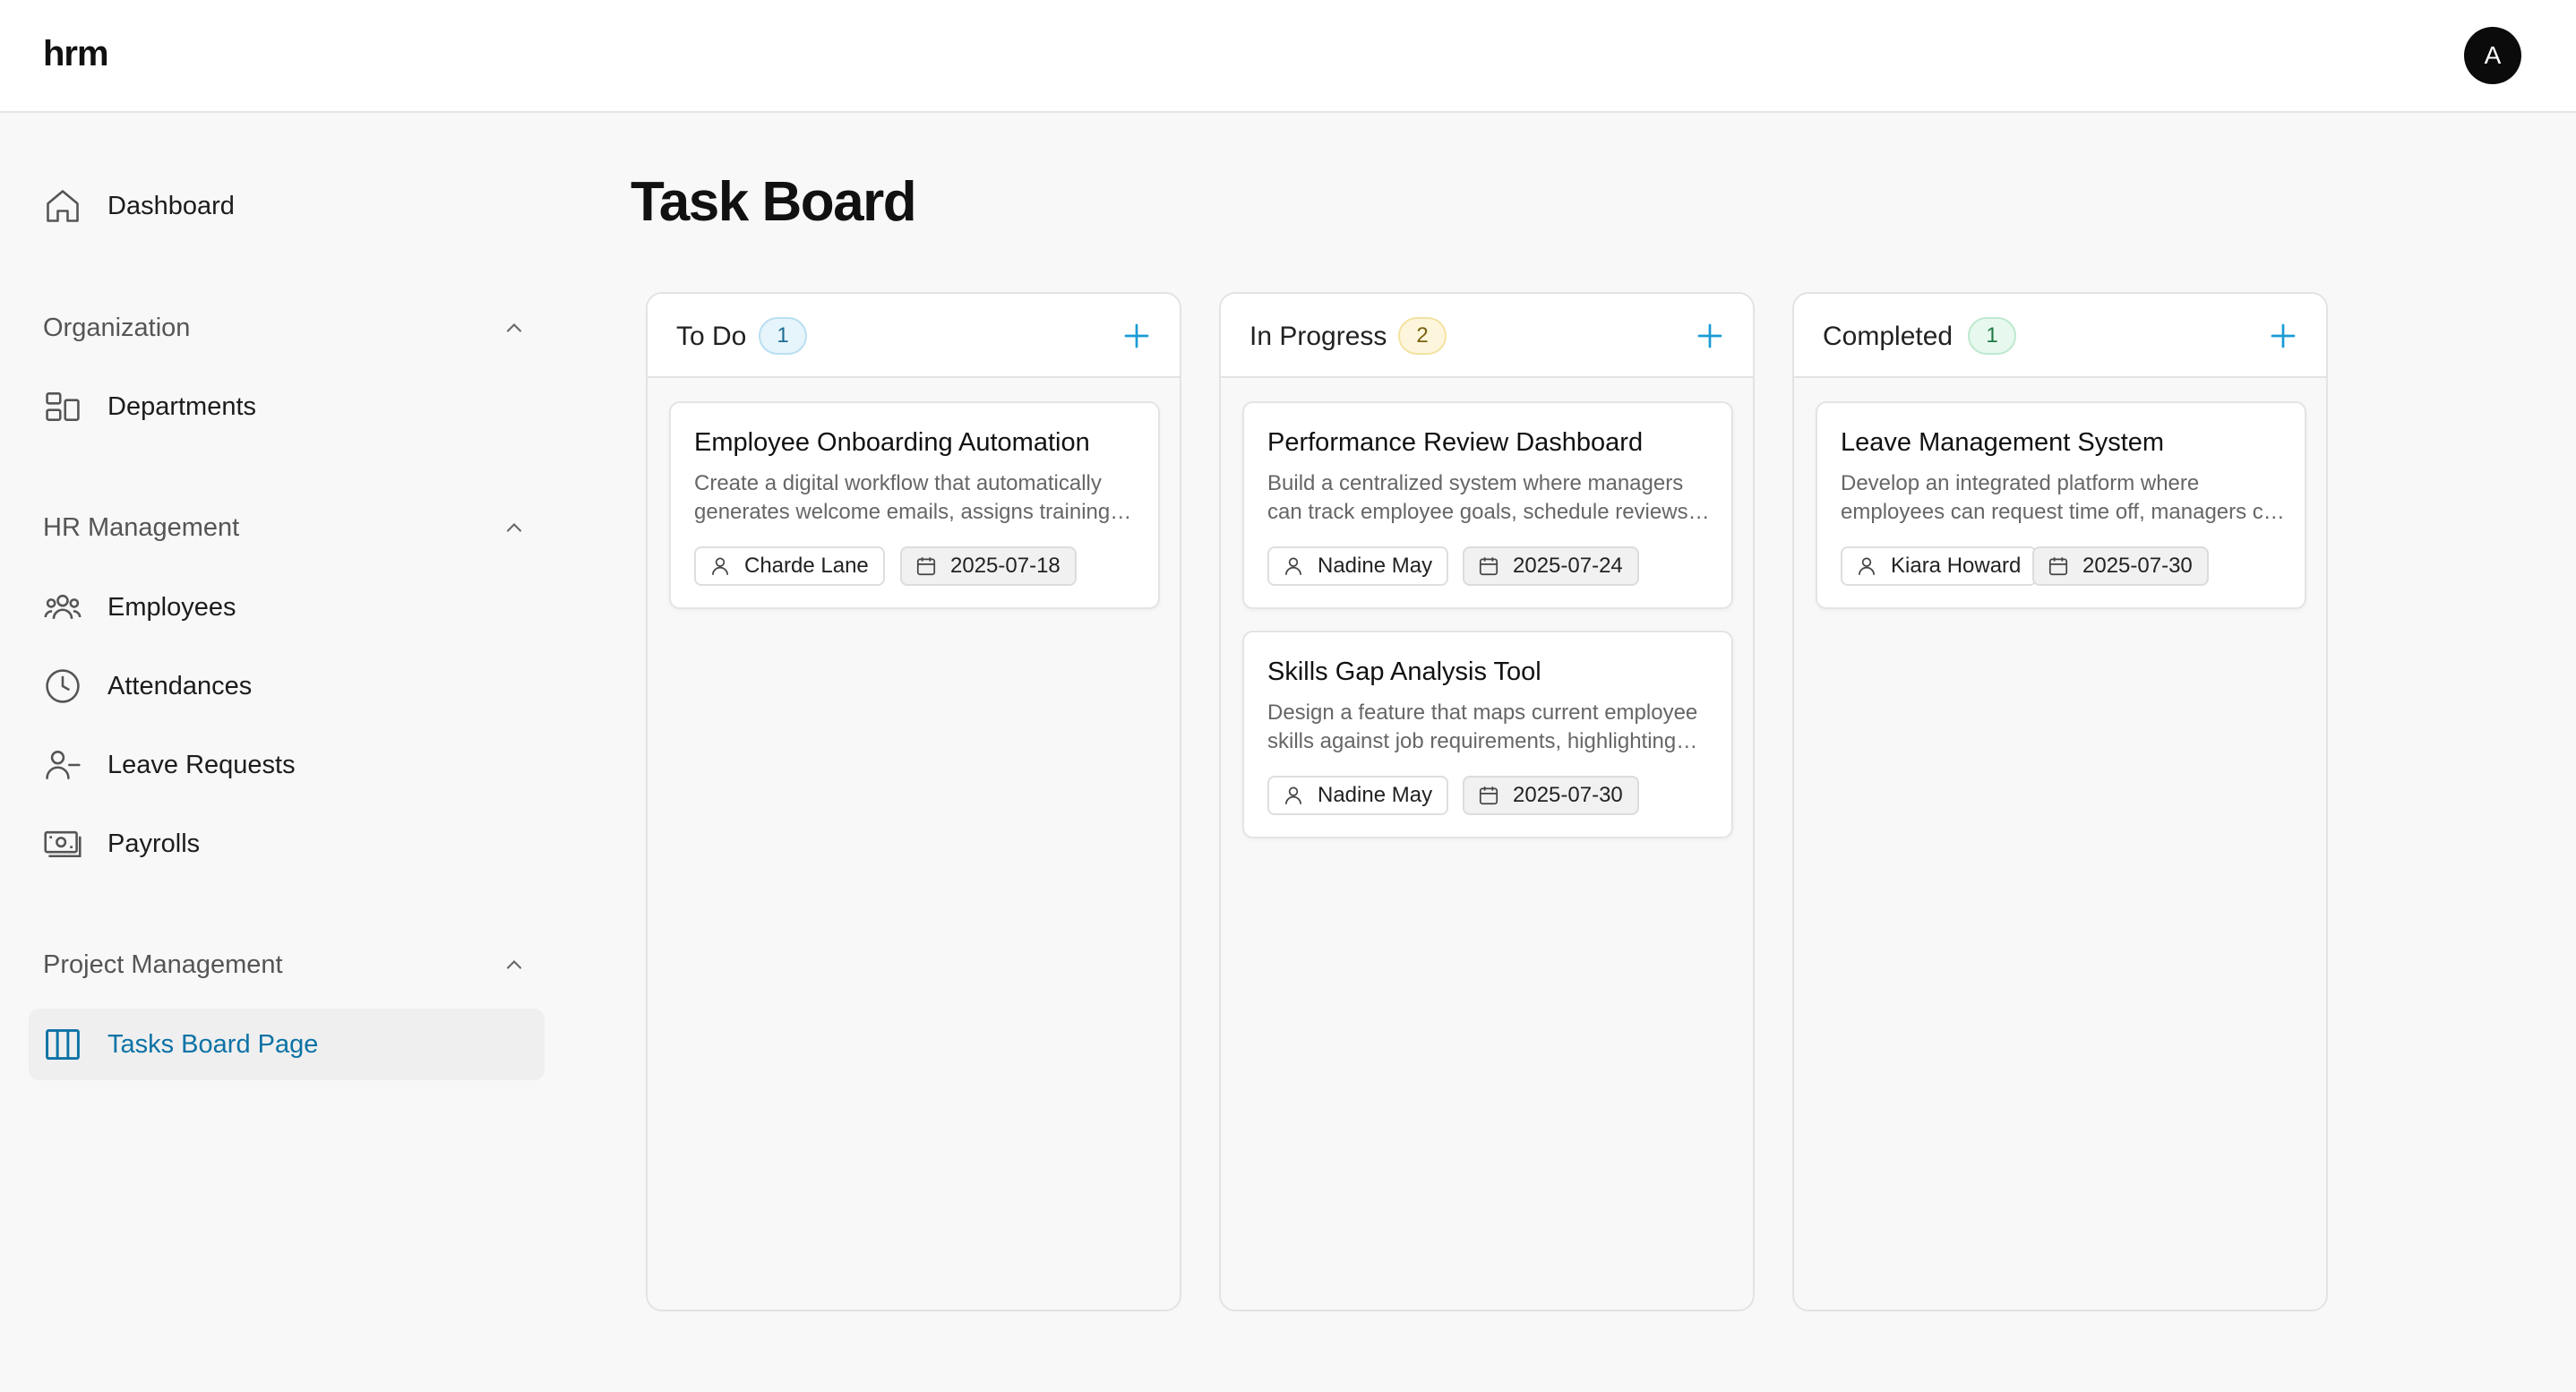 The width and height of the screenshot is (2576, 1392). I want to click on column-title: Completed, so click(1888, 336).